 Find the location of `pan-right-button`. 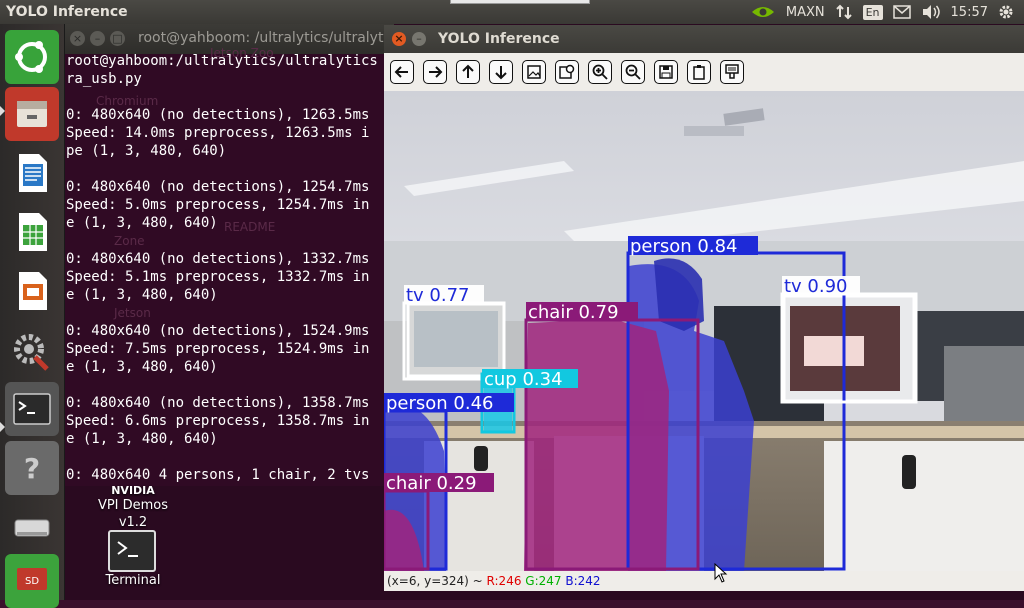

pan-right-button is located at coordinates (435, 72).